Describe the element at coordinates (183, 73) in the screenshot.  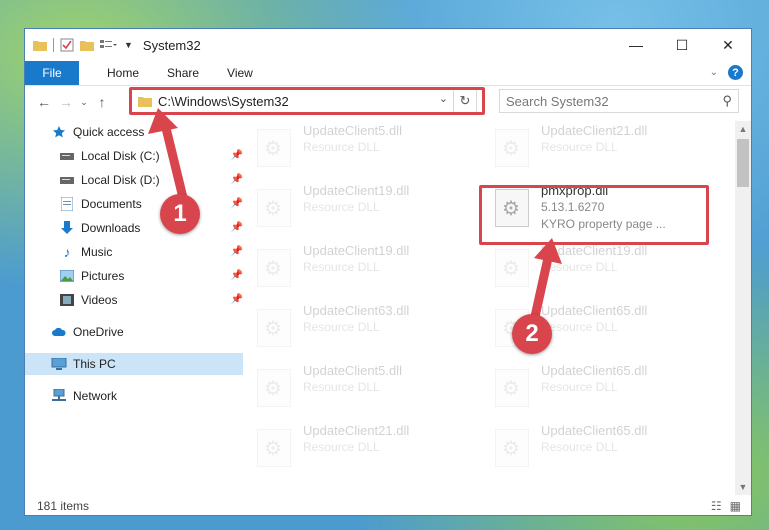
I see `tab-share: Share` at that location.